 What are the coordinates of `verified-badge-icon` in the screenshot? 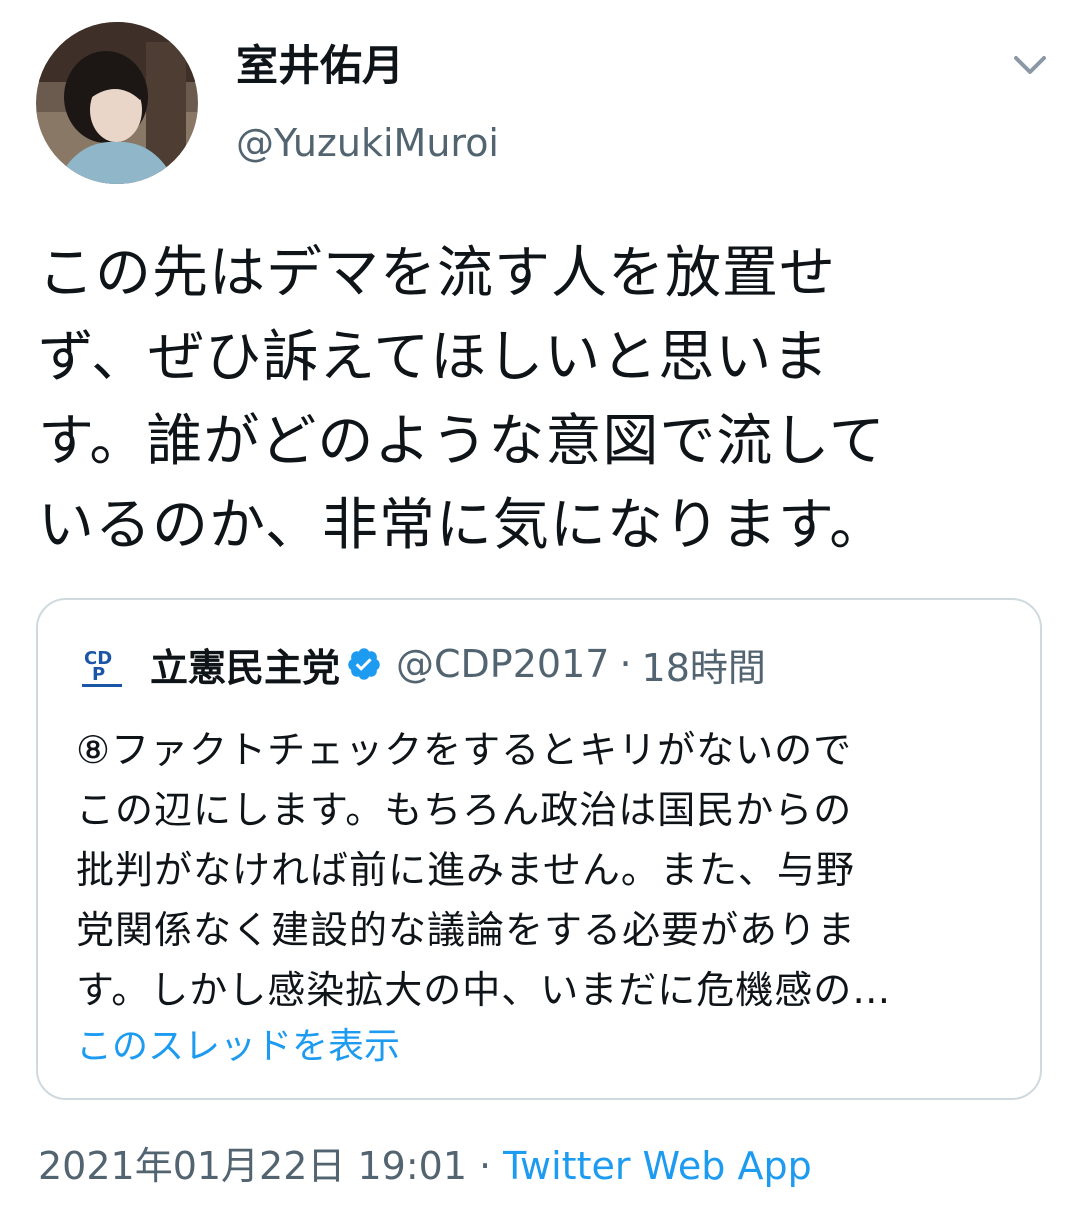 It's located at (364, 664).